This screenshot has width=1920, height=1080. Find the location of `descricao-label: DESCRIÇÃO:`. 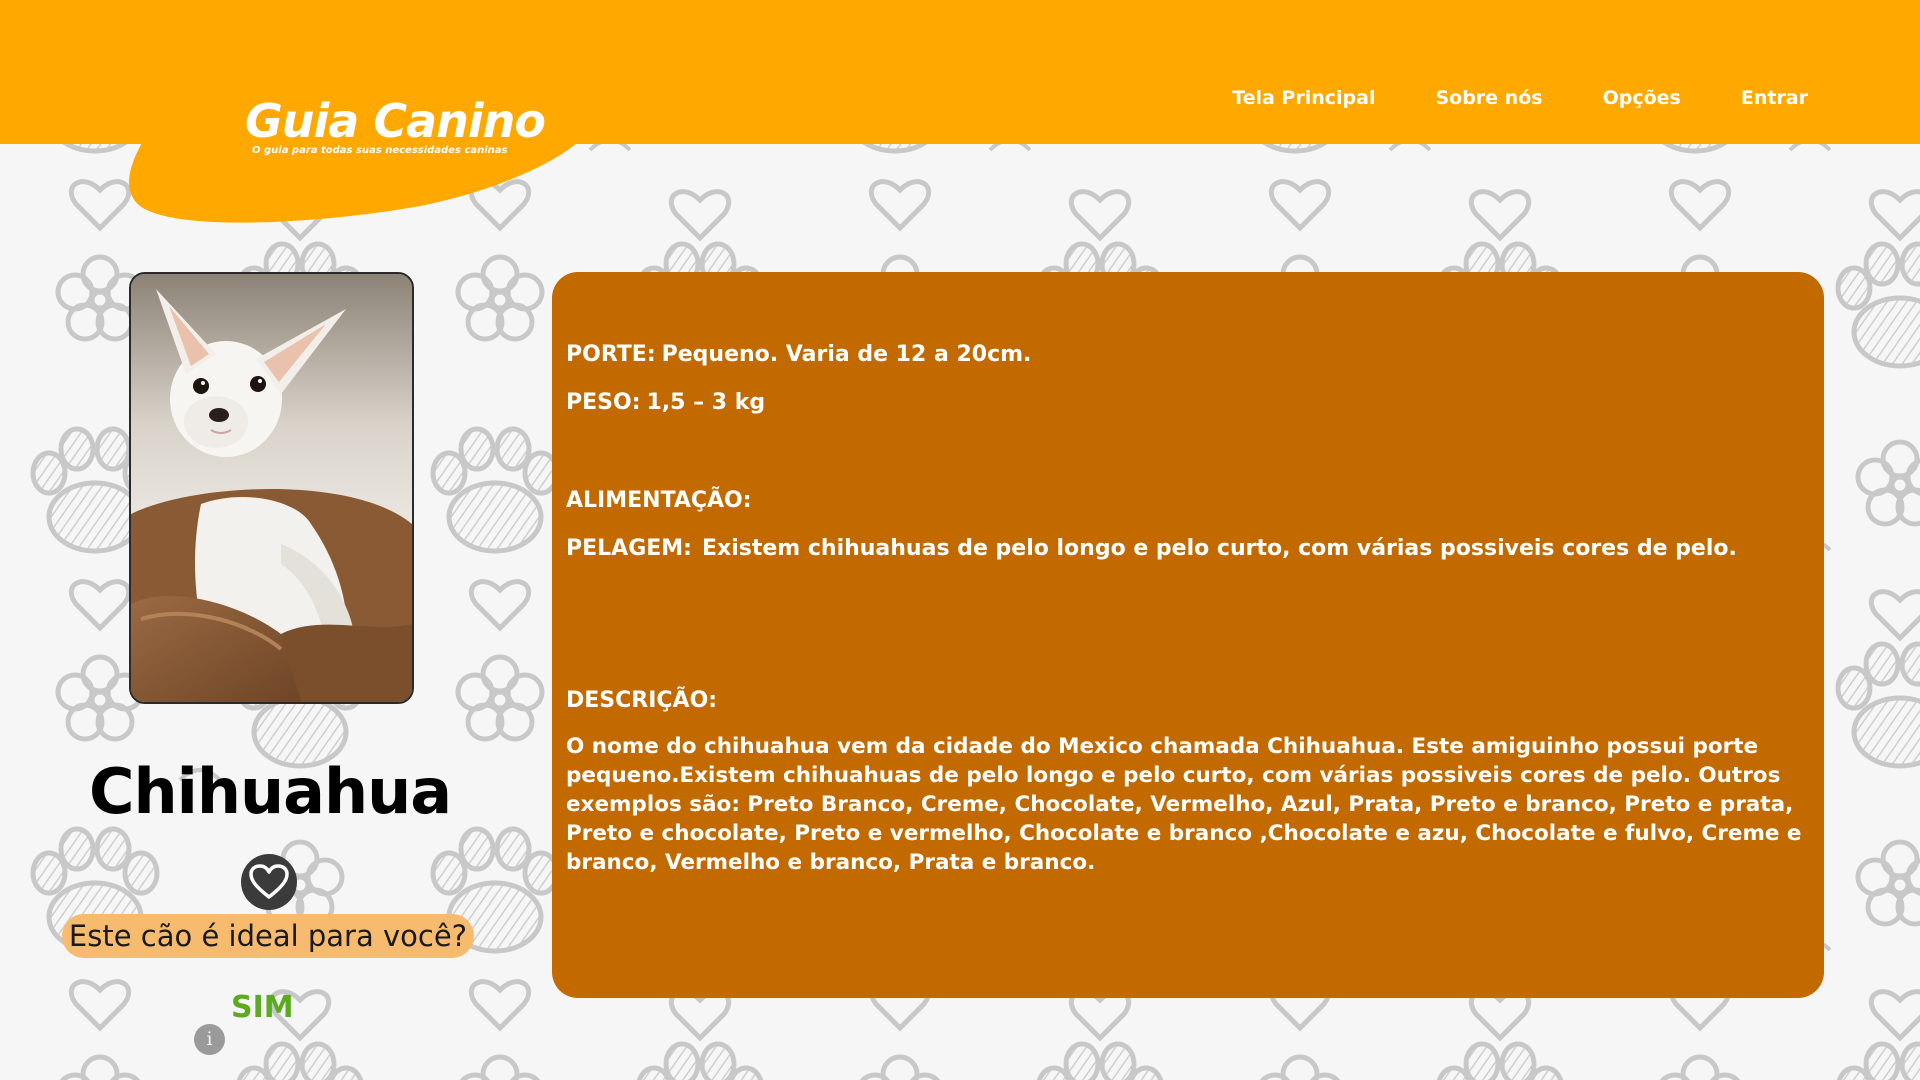

descricao-label: DESCRIÇÃO: is located at coordinates (642, 700).